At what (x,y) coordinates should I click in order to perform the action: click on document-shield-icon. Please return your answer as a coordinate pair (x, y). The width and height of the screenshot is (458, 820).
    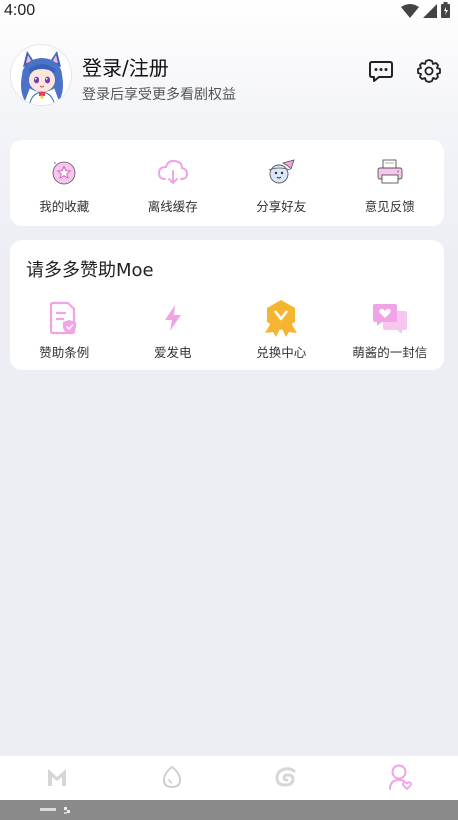
    Looking at the image, I should click on (64, 318).